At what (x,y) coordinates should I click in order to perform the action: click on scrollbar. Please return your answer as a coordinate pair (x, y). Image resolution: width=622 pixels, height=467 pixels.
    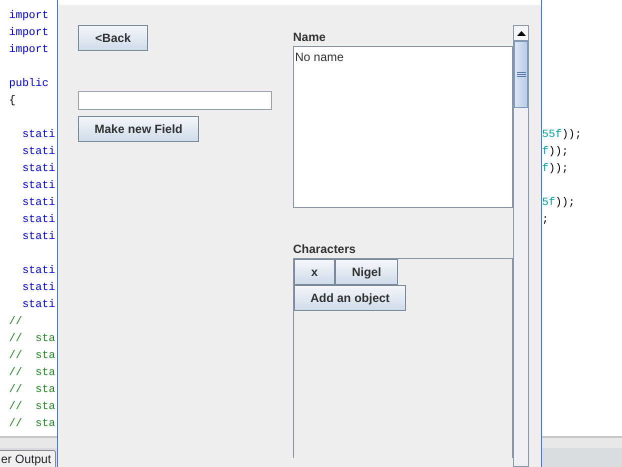
    Looking at the image, I should click on (521, 246).